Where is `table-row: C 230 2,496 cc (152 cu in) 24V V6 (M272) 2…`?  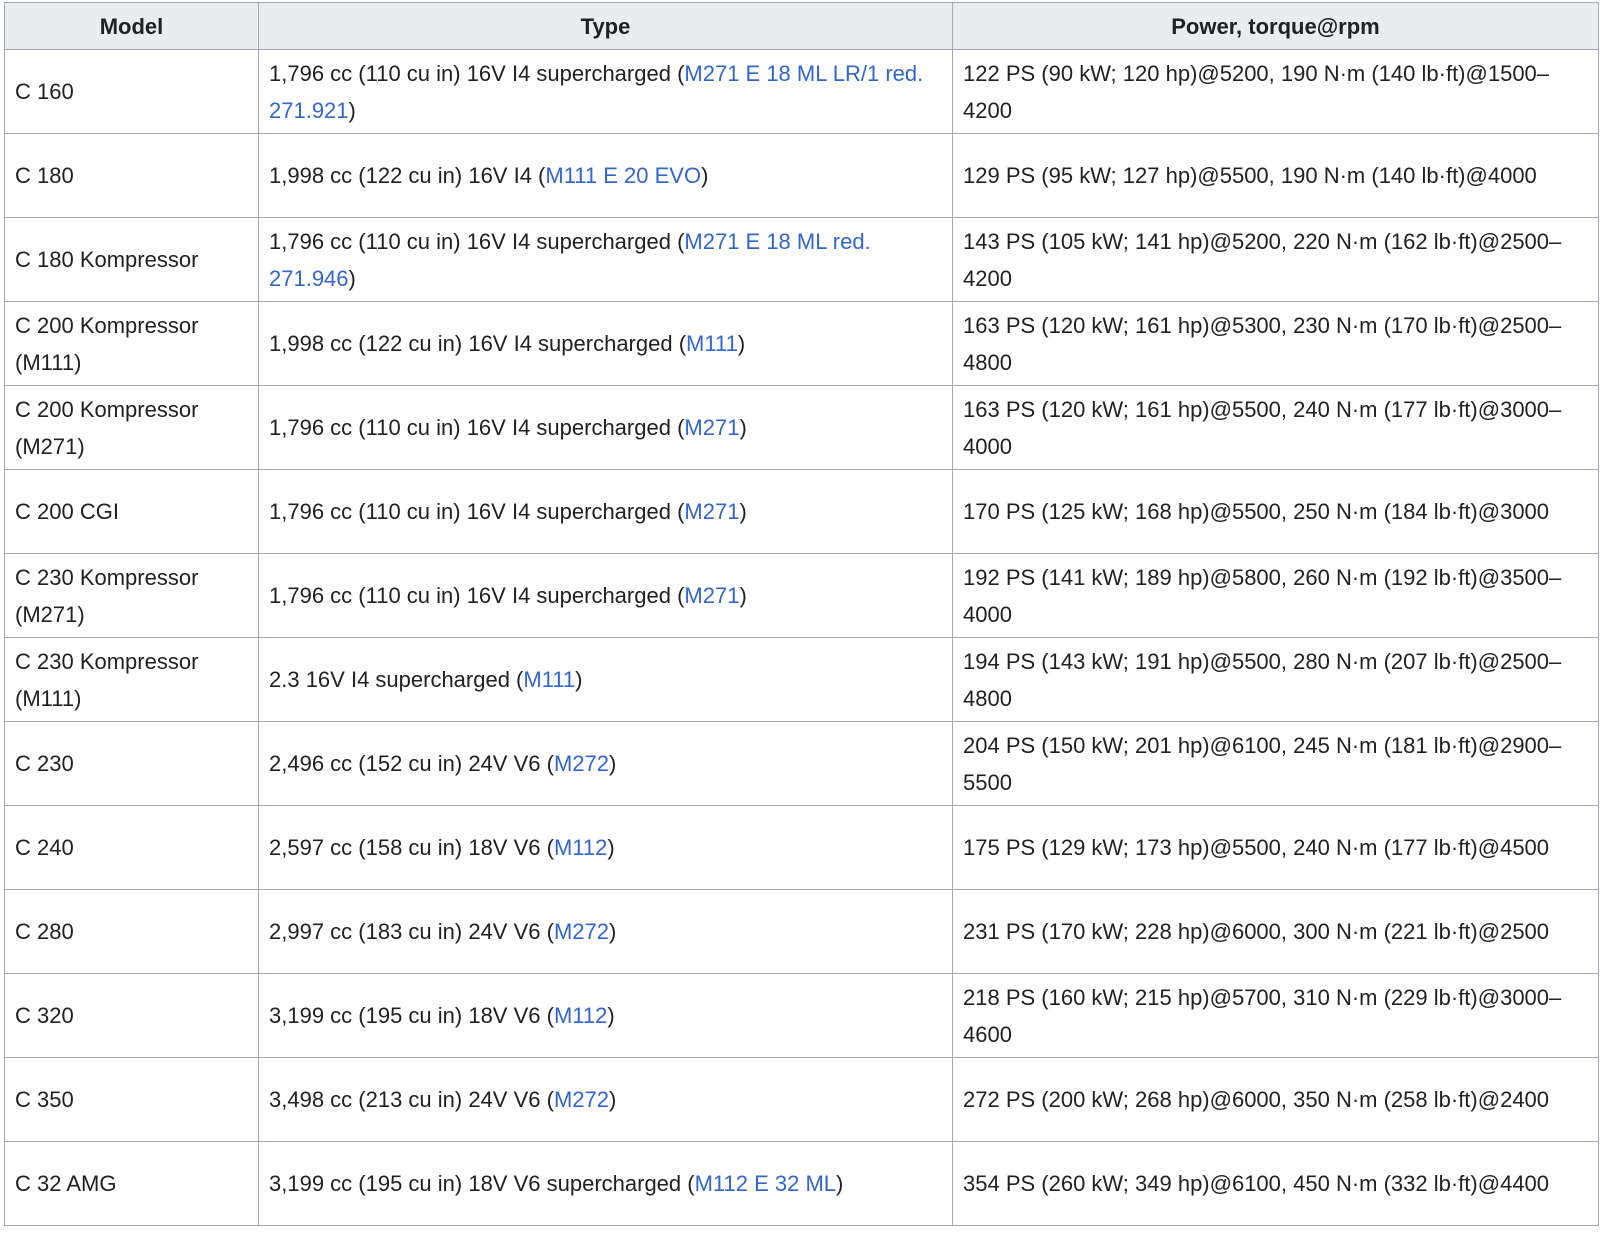 table-row: C 230 2,496 cc (152 cu in) 24V V6 (M272) 2… is located at coordinates (801, 763).